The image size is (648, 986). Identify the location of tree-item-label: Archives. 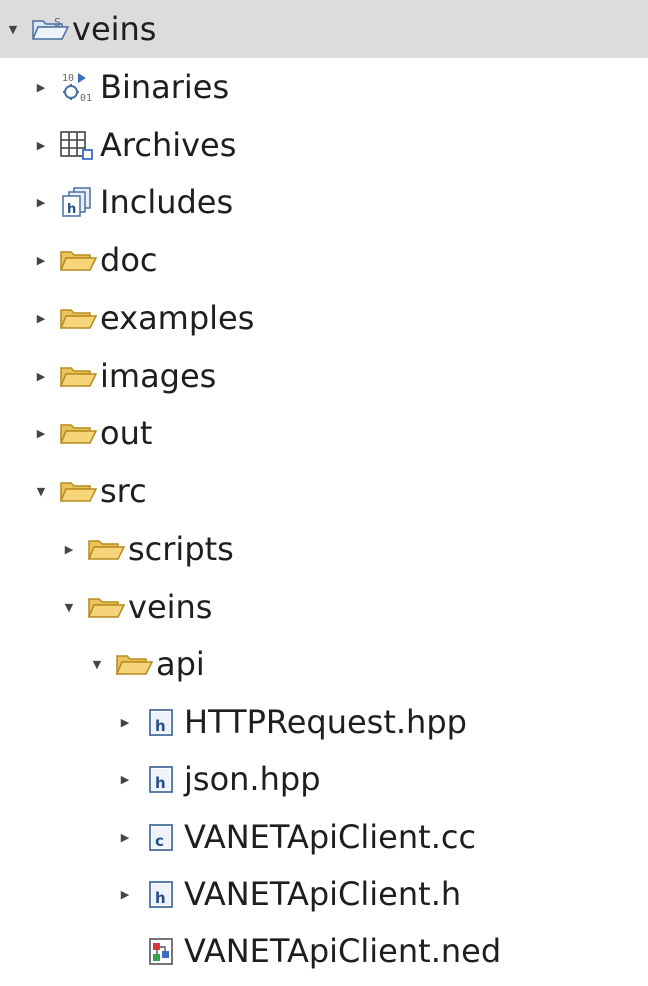
(168, 145).